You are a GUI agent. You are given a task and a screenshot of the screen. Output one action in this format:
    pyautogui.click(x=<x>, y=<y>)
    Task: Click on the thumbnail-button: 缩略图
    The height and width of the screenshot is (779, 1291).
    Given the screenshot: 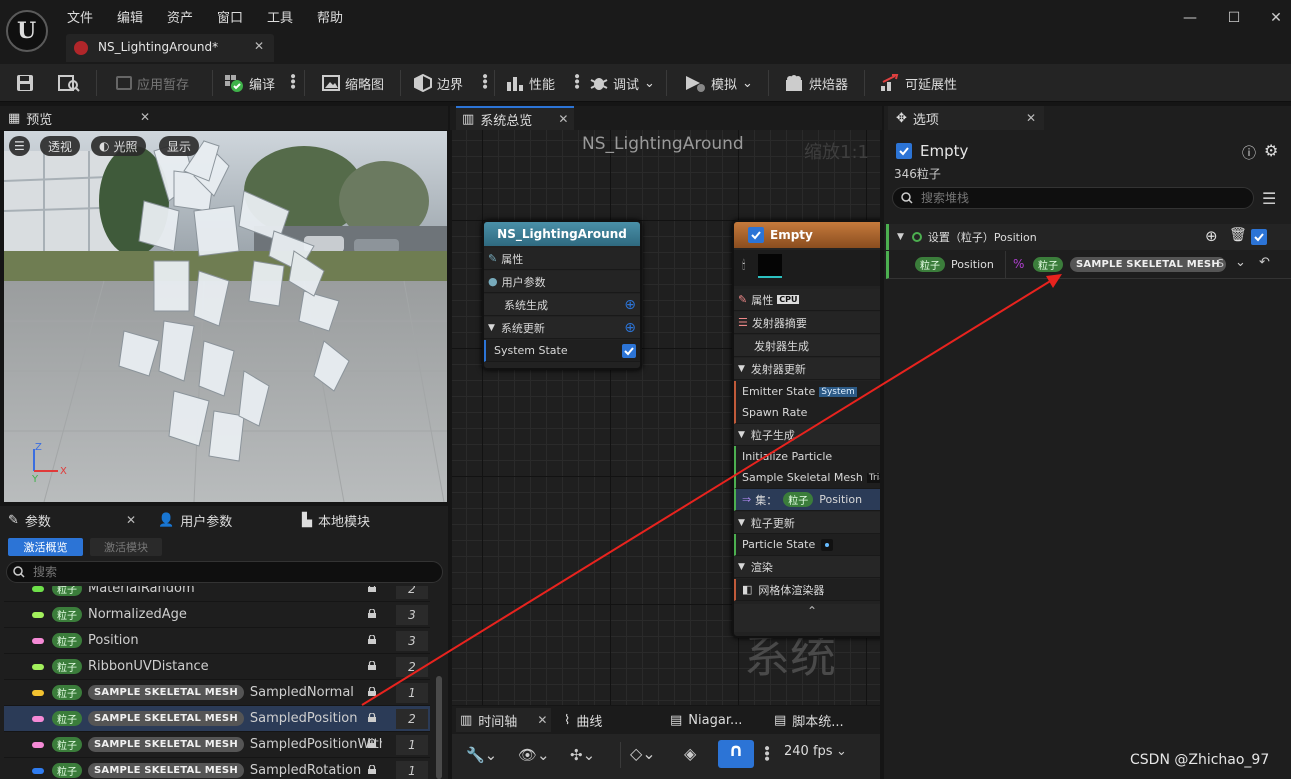 What is the action you would take?
    pyautogui.click(x=353, y=83)
    